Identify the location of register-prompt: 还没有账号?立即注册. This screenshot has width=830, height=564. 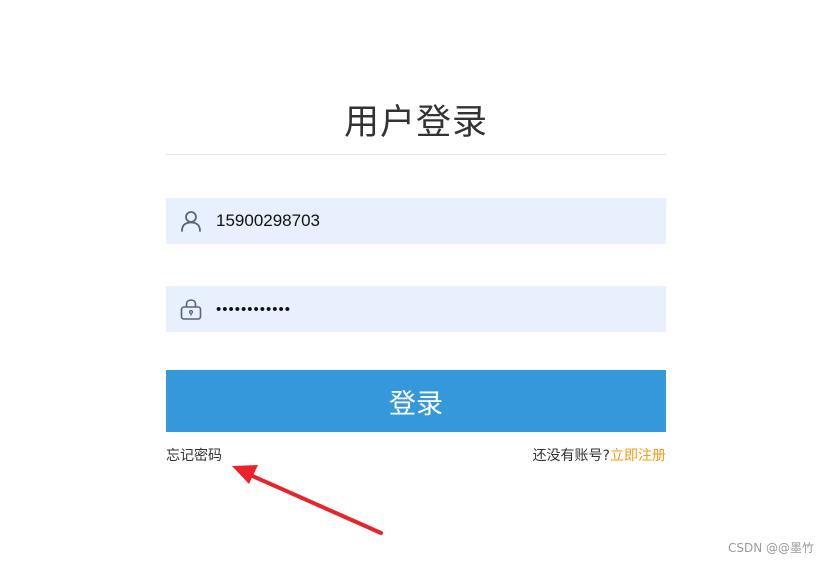
(599, 456).